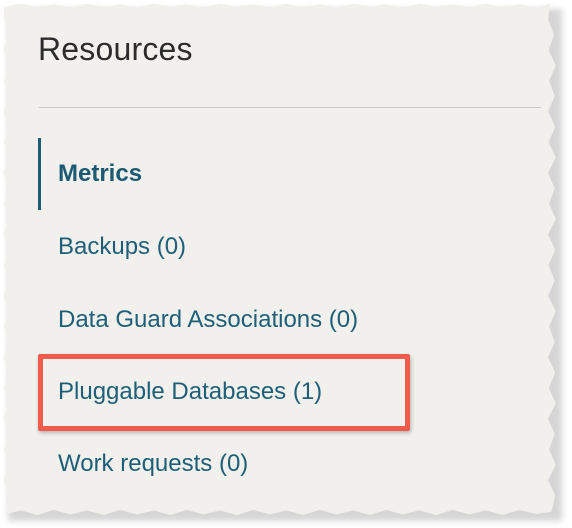 The width and height of the screenshot is (572, 528). What do you see at coordinates (278, 392) in the screenshot?
I see `nav-item-pluggable-databases: Pluggable Databases (1)` at bounding box center [278, 392].